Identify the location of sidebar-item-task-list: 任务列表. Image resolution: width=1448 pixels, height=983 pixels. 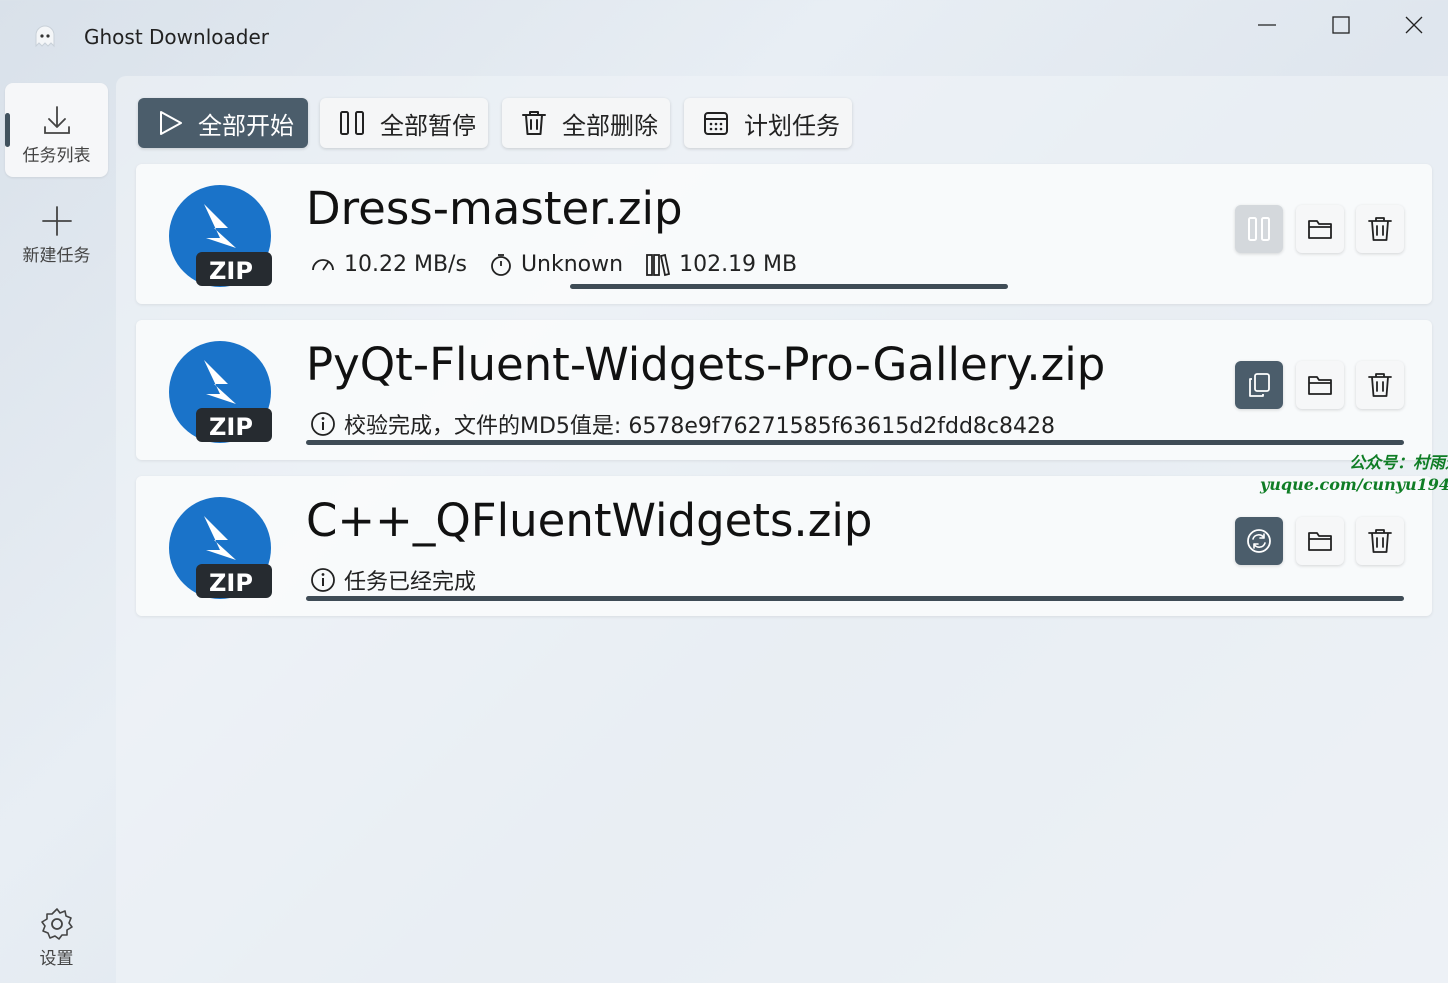
(56, 130).